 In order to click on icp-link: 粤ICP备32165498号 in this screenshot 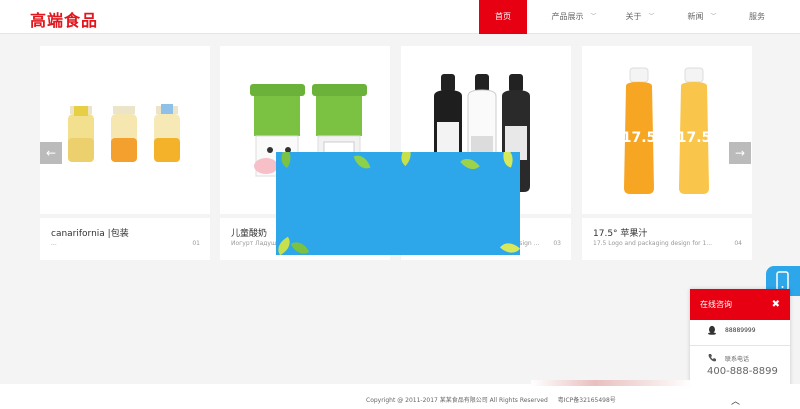, I will do `click(587, 400)`.